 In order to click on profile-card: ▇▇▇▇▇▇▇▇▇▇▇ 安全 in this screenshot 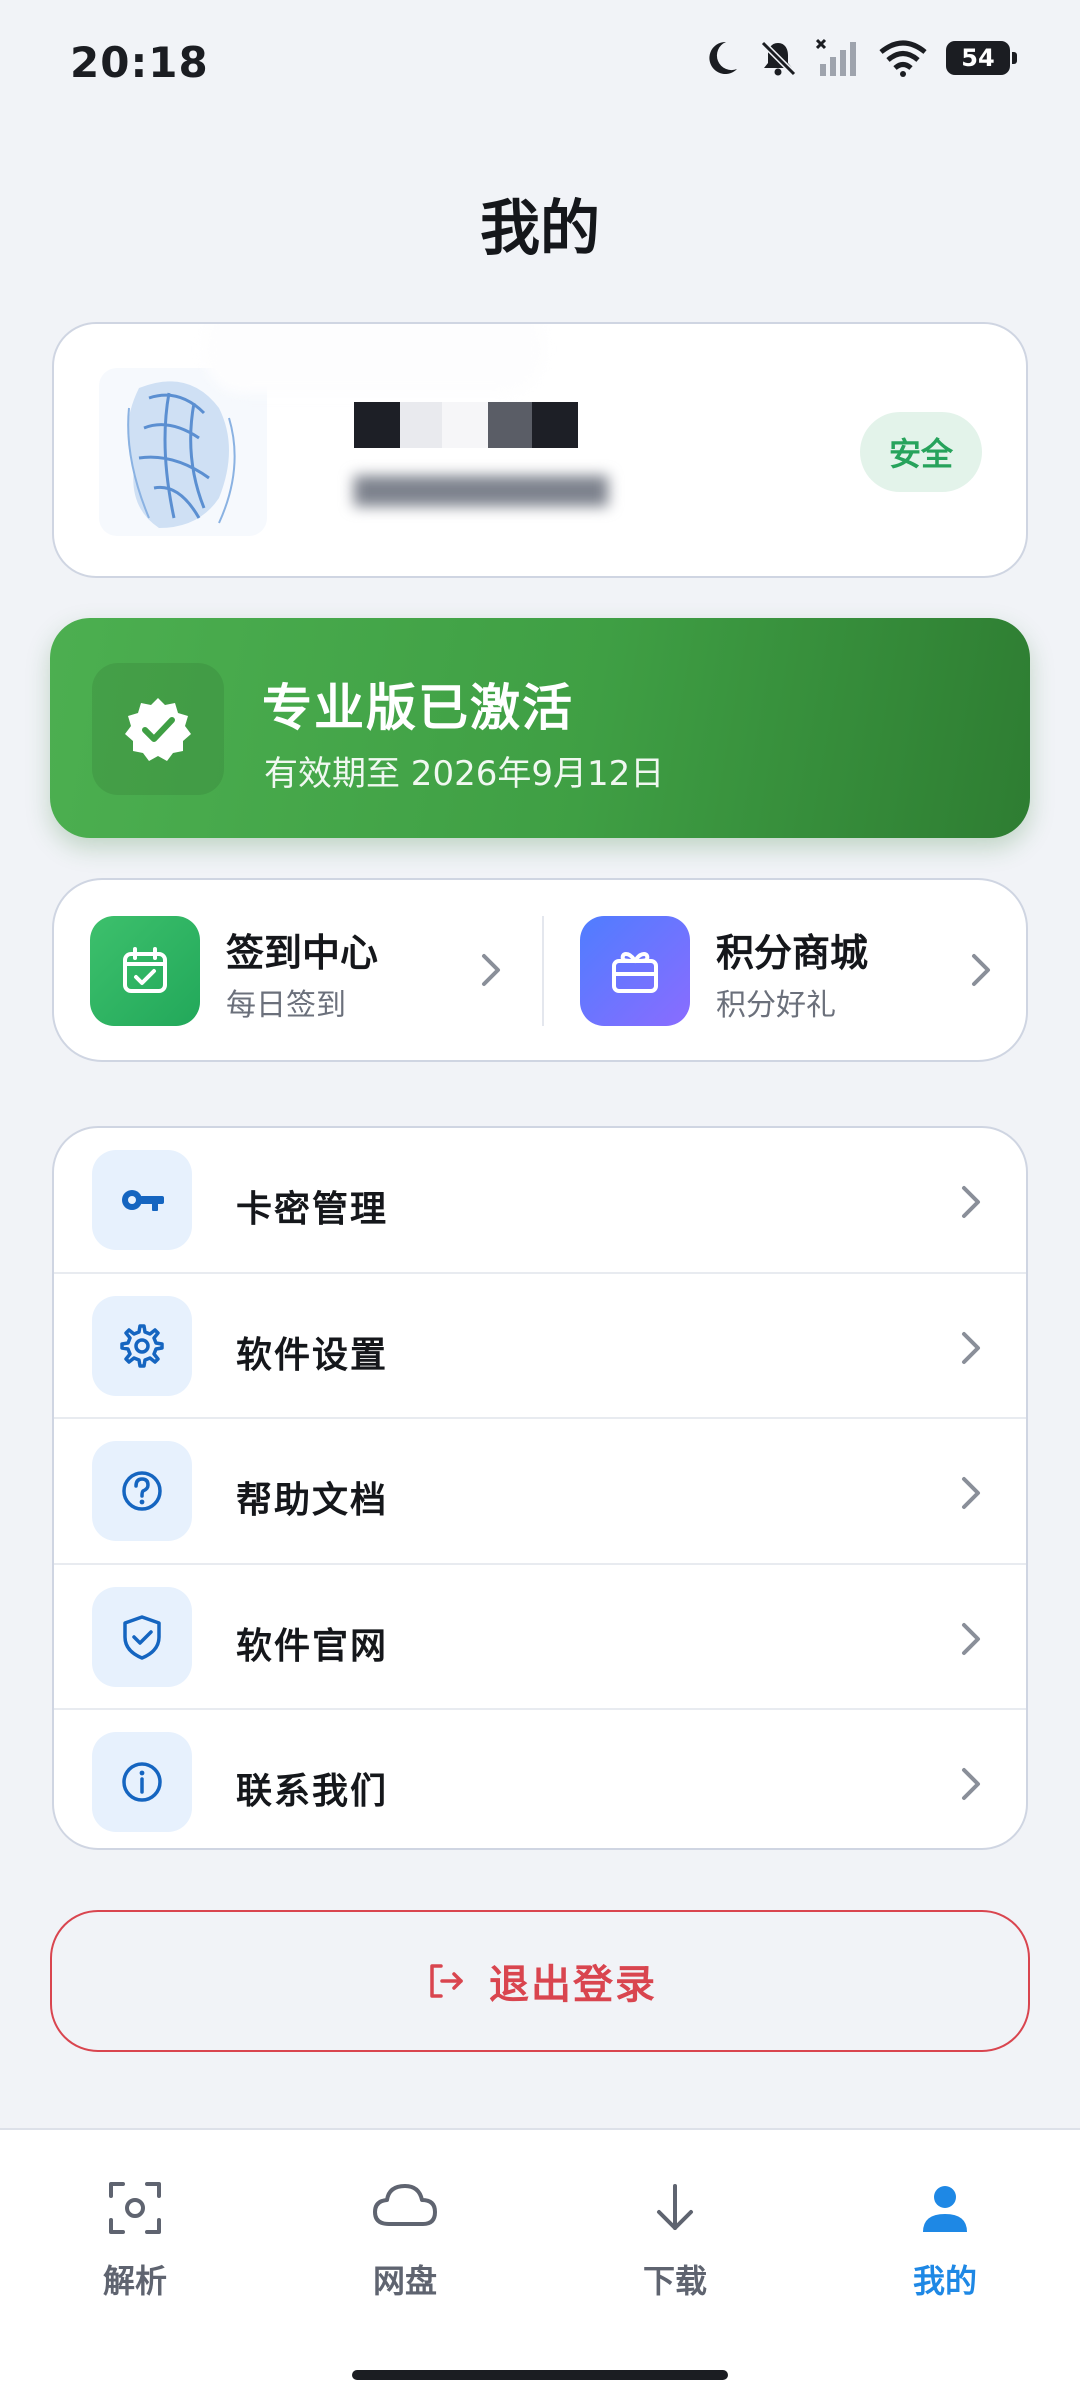, I will do `click(540, 450)`.